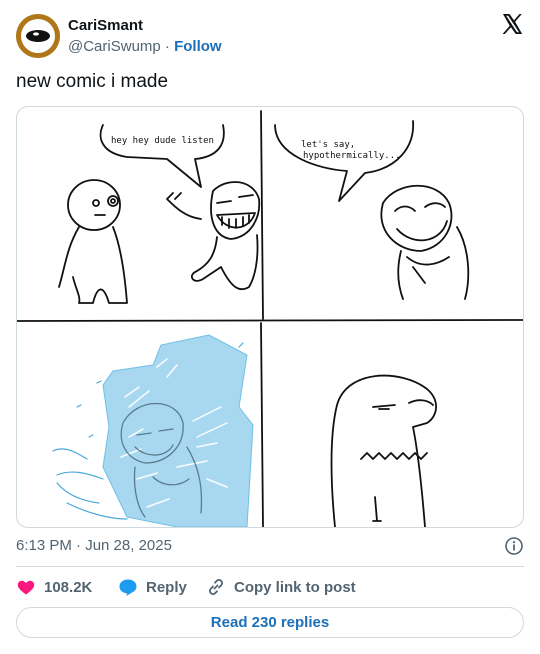  Describe the element at coordinates (38, 36) in the screenshot. I see `avatar` at that location.